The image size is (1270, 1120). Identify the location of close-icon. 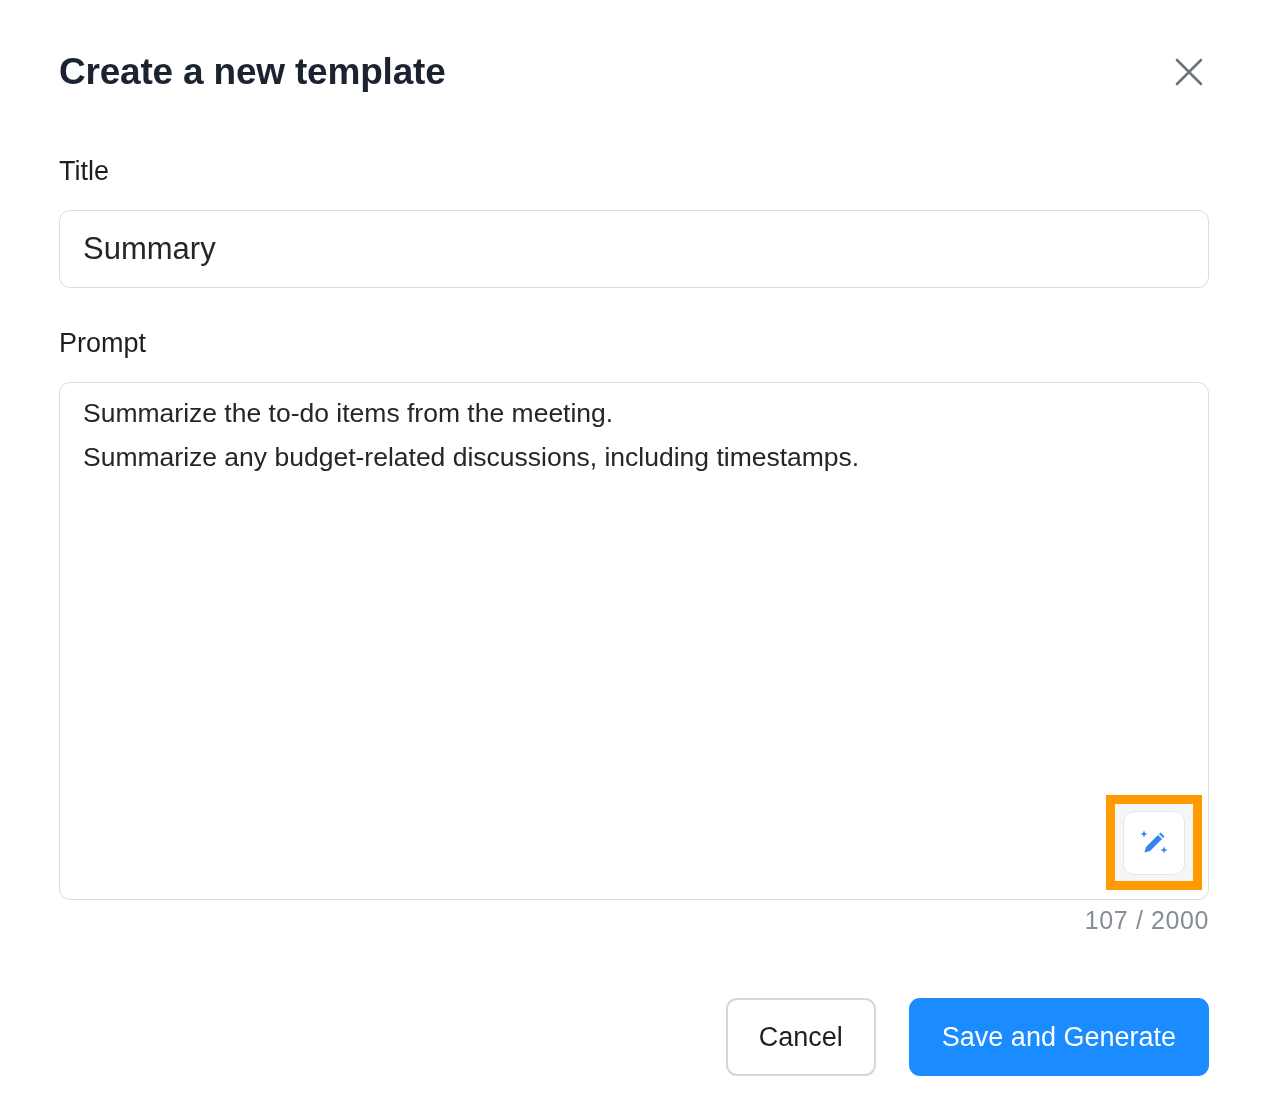
(1189, 72).